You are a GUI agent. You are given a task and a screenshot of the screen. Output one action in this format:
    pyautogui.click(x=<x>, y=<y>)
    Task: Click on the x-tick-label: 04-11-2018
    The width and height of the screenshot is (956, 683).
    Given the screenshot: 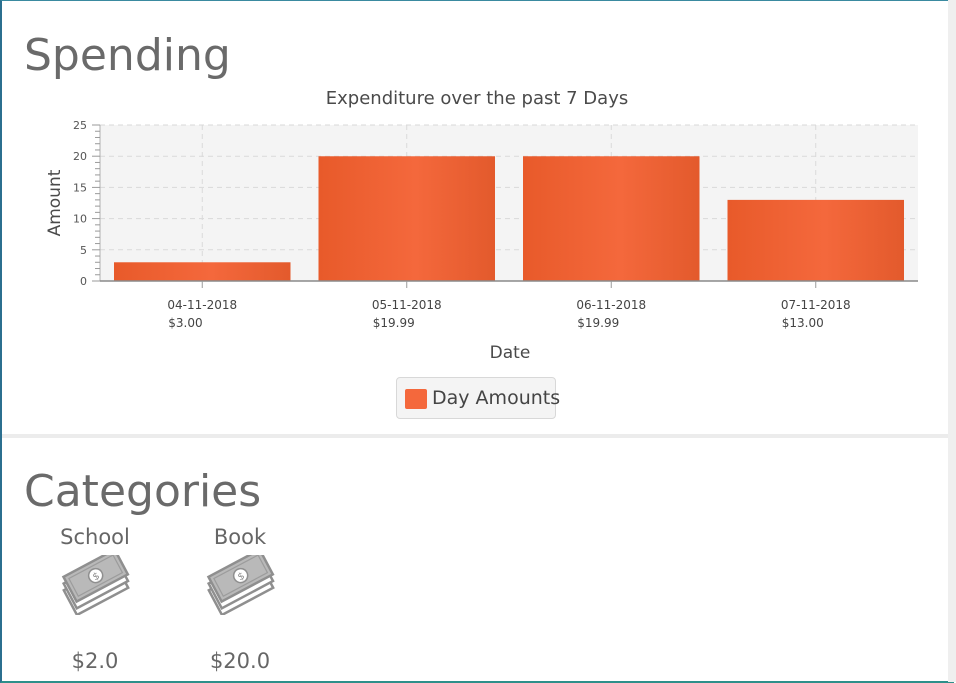 What is the action you would take?
    pyautogui.click(x=202, y=305)
    